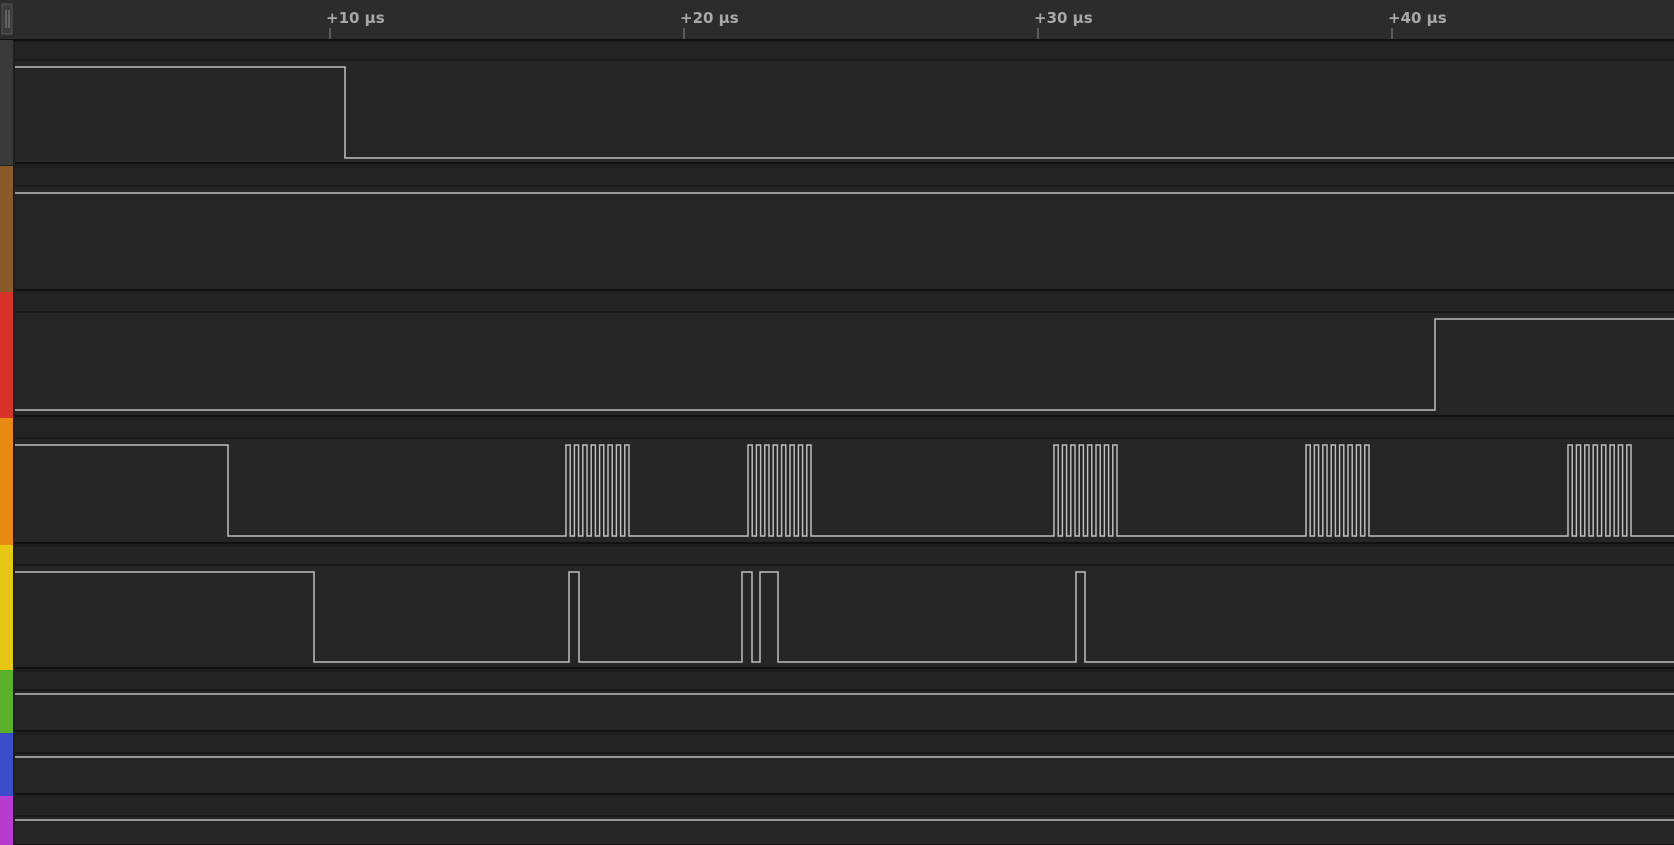  Describe the element at coordinates (355, 18) in the screenshot. I see `ruler-tick-label: +10 µs` at that location.